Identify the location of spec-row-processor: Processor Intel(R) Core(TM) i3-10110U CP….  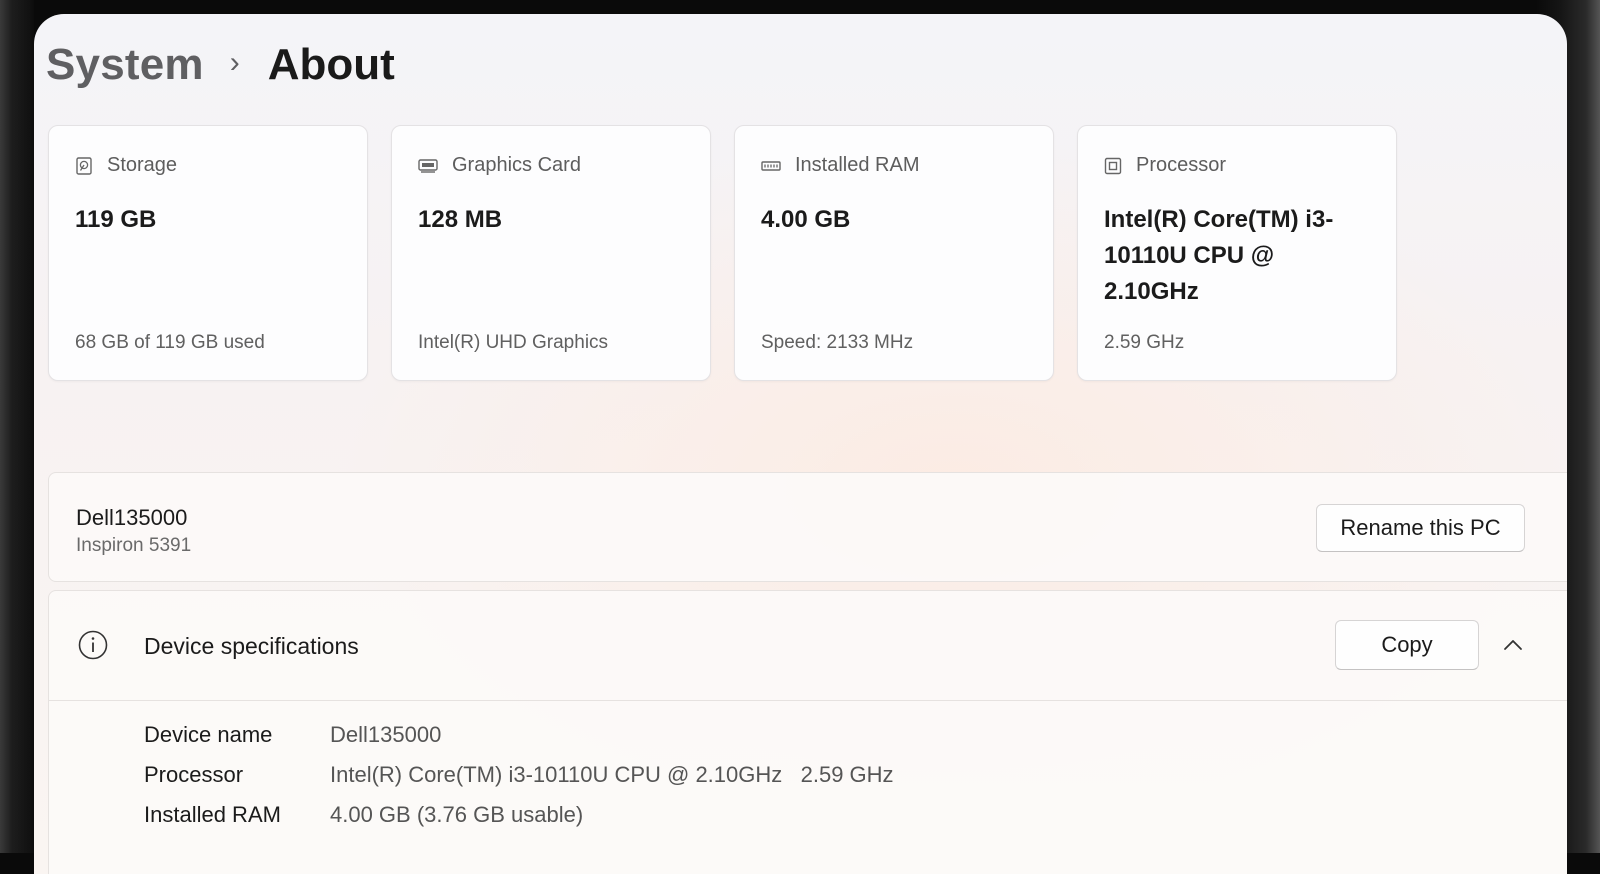
(519, 775).